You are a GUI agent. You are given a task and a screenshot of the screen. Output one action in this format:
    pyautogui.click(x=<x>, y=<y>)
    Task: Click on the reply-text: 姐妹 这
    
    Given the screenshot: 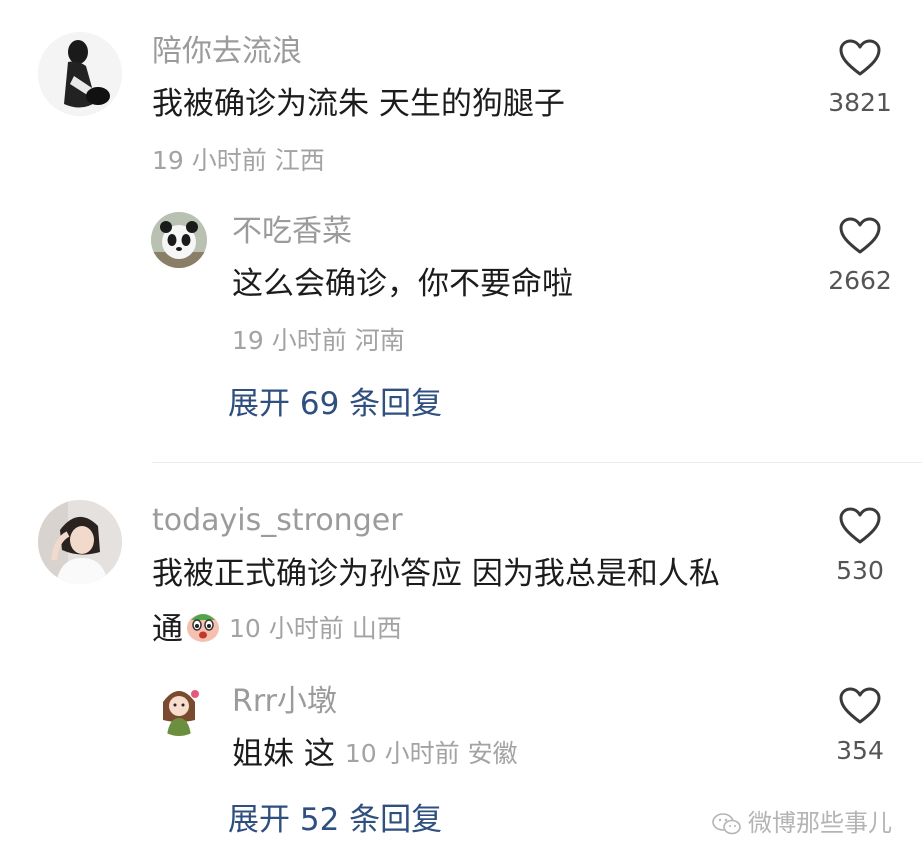 What is the action you would take?
    pyautogui.click(x=283, y=754)
    